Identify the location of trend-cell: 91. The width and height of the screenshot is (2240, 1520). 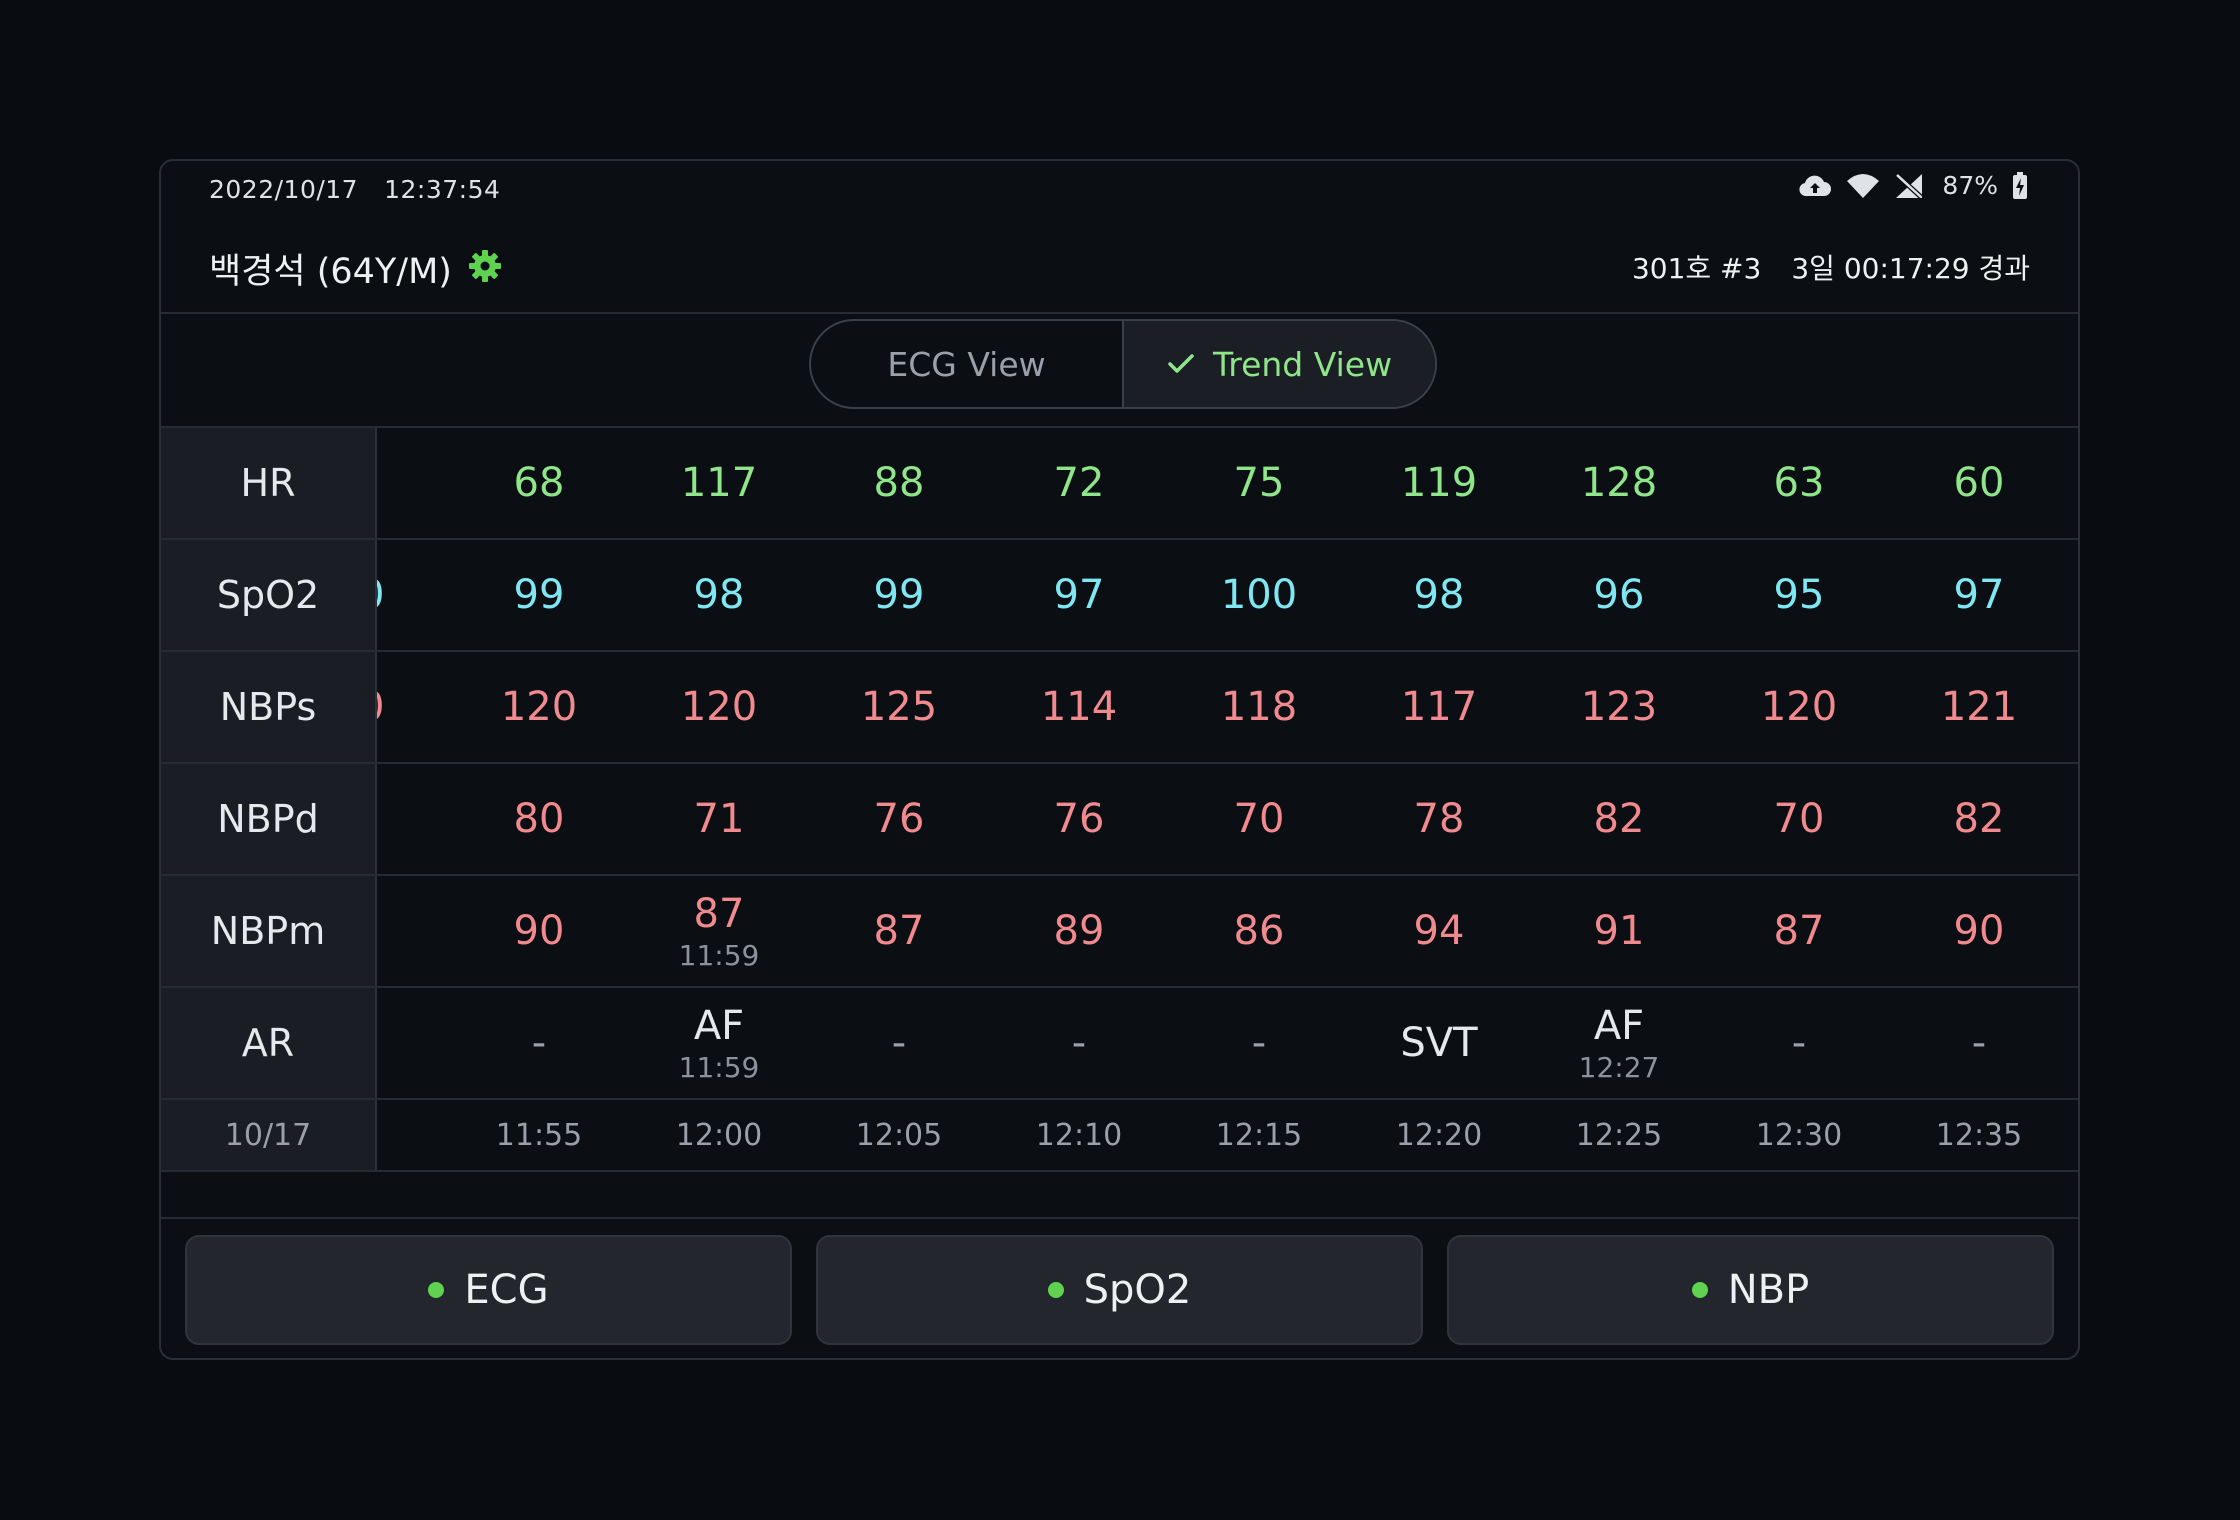
(1619, 931).